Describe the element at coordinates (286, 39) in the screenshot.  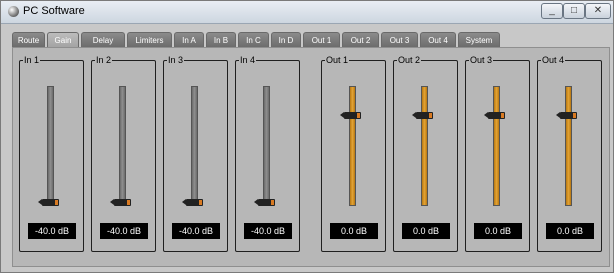
I see `tab-in-d: In D` at that location.